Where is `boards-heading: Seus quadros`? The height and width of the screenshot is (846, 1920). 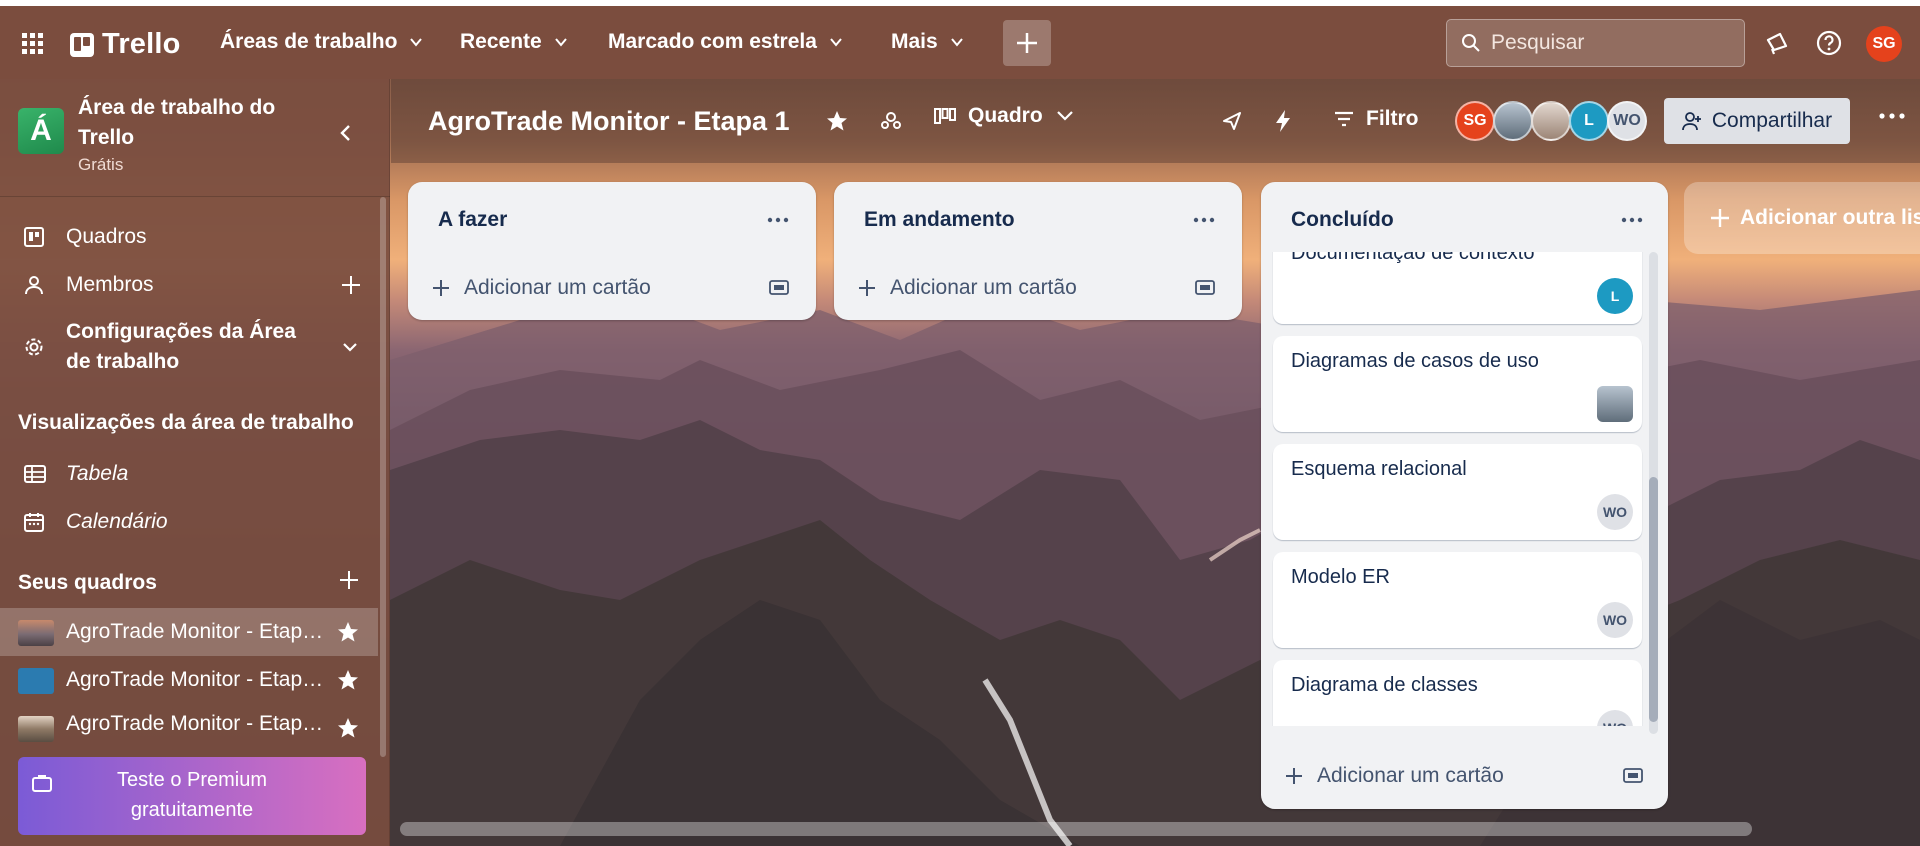
boards-heading: Seus quadros is located at coordinates (87, 582).